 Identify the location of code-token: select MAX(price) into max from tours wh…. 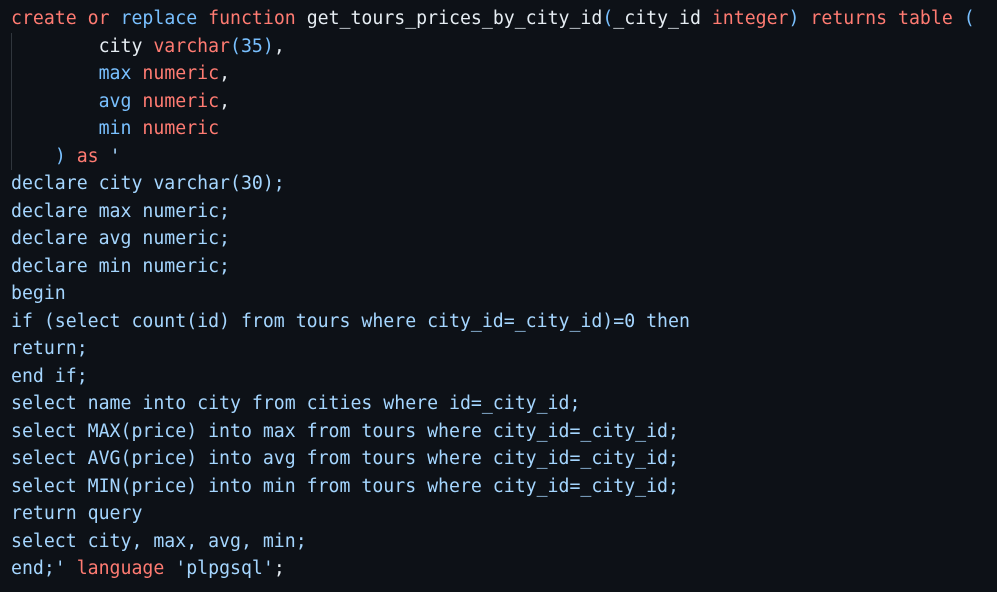
(345, 431).